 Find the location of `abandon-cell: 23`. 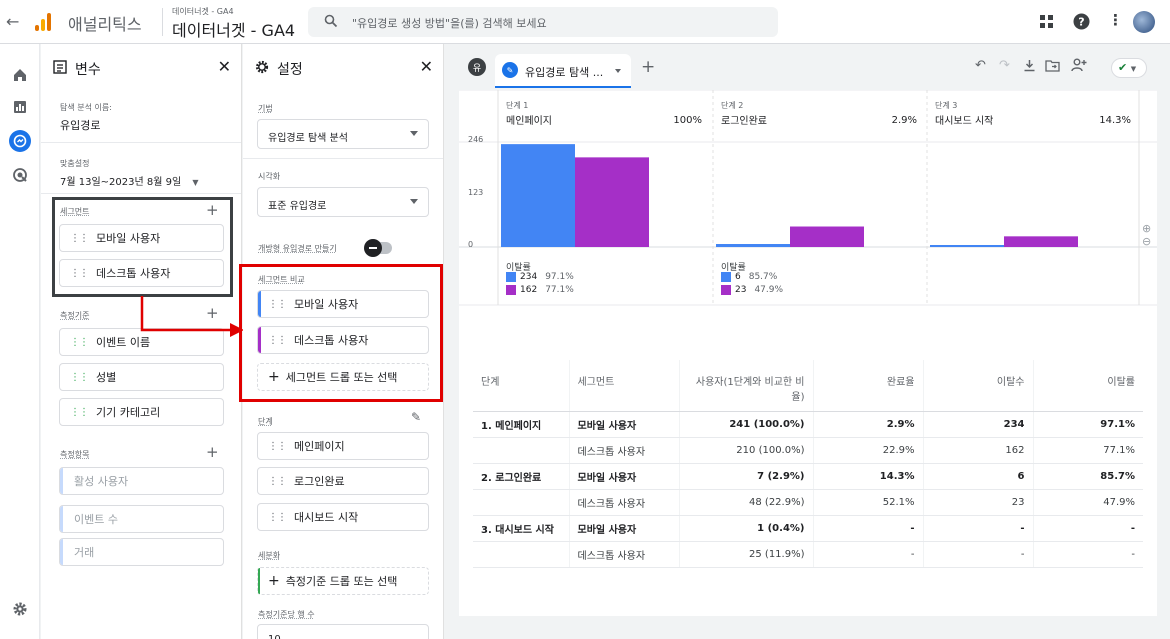

abandon-cell: 23 is located at coordinates (977, 502).